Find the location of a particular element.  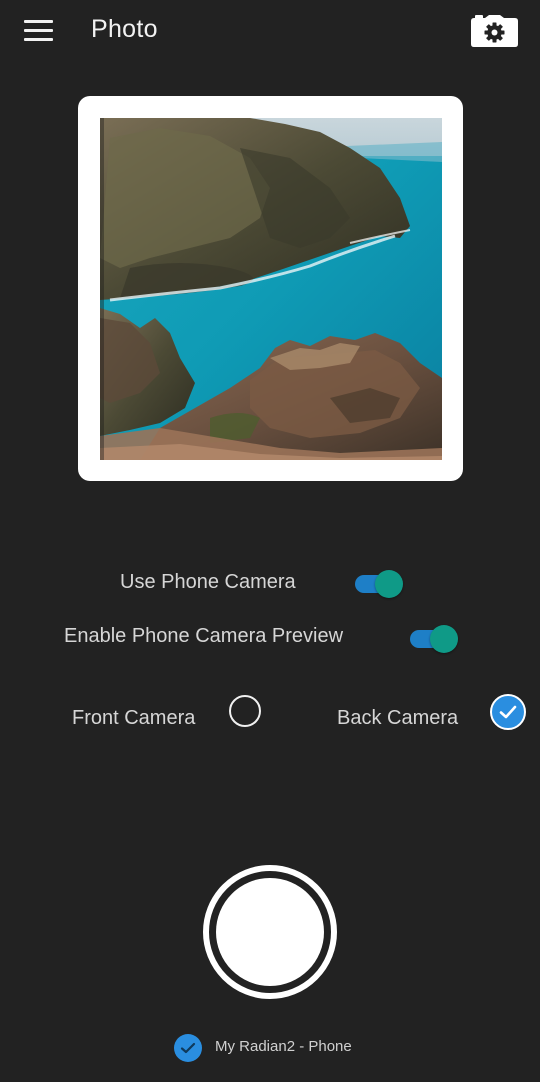

app-header: Photo is located at coordinates (270, 32).